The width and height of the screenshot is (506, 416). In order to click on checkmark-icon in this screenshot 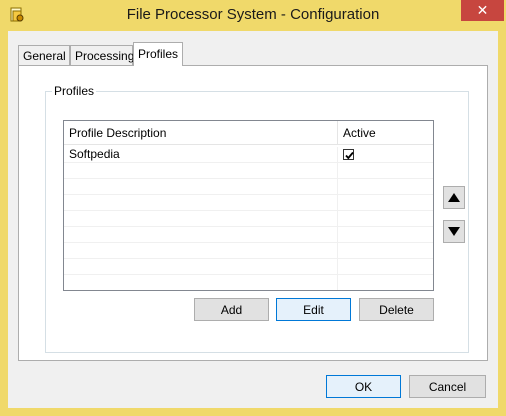, I will do `click(349, 155)`.